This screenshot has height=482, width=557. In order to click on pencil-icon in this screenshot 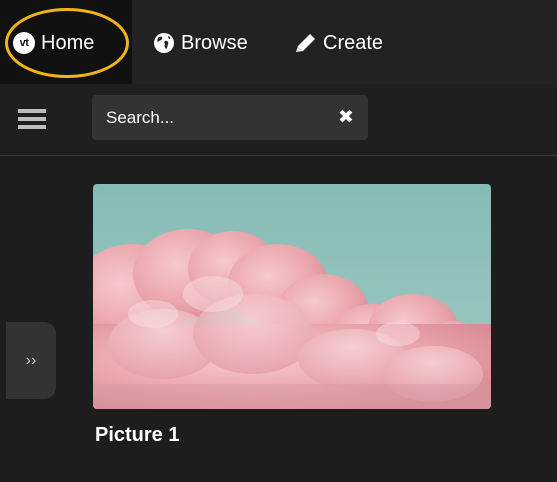, I will do `click(305, 43)`.